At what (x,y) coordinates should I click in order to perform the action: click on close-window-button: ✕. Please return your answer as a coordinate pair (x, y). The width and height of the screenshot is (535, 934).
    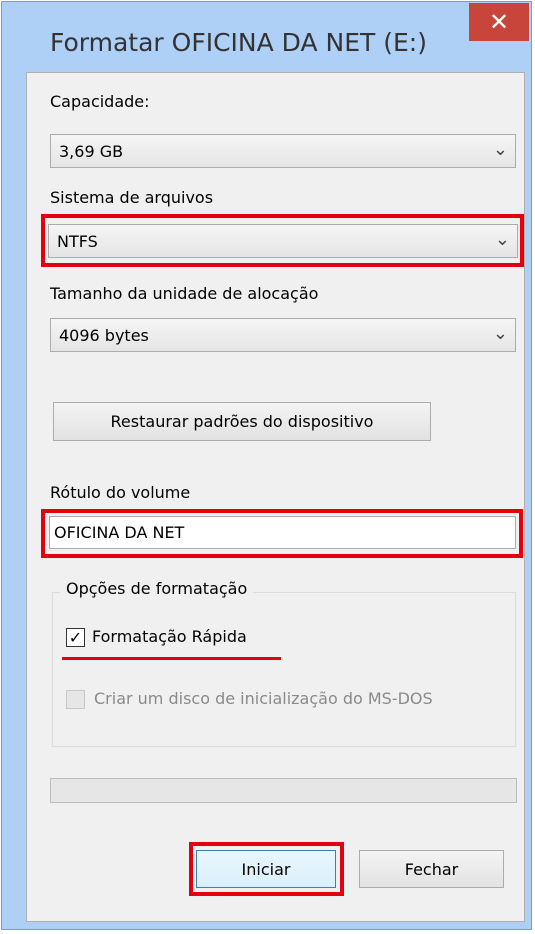
    Looking at the image, I should click on (499, 22).